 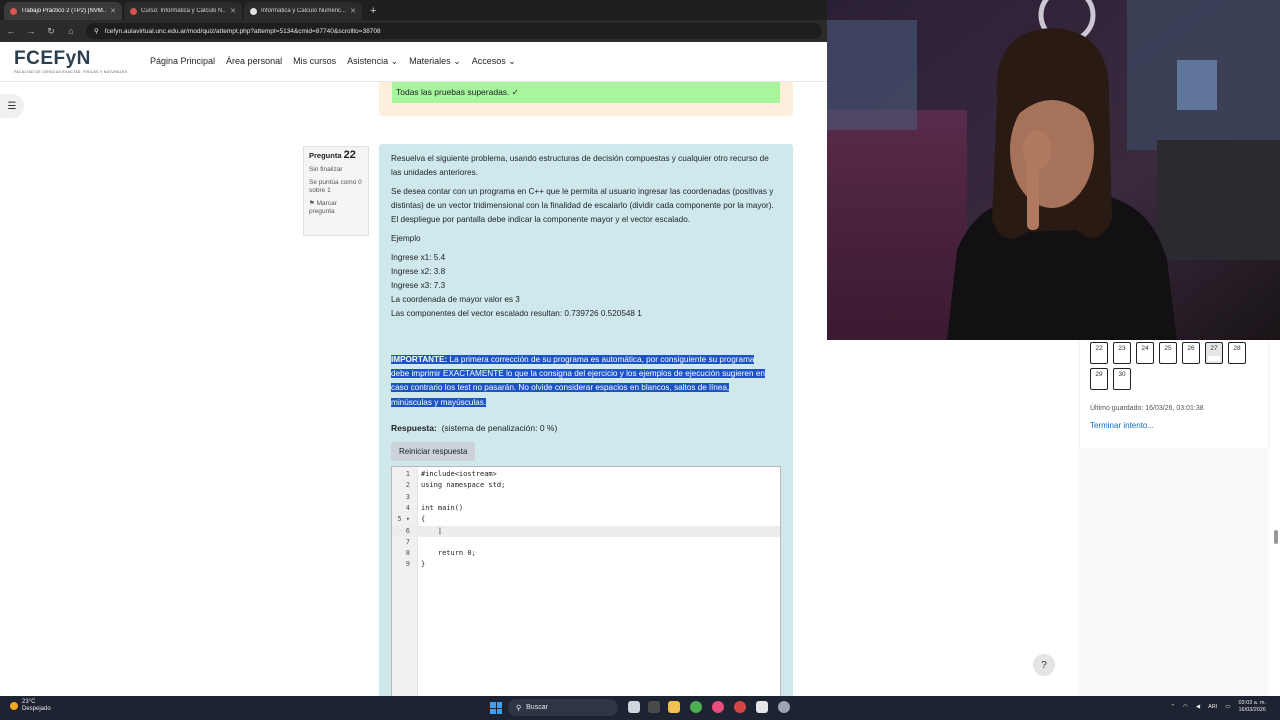 What do you see at coordinates (586, 531) in the screenshot?
I see `code-line: 6 |` at bounding box center [586, 531].